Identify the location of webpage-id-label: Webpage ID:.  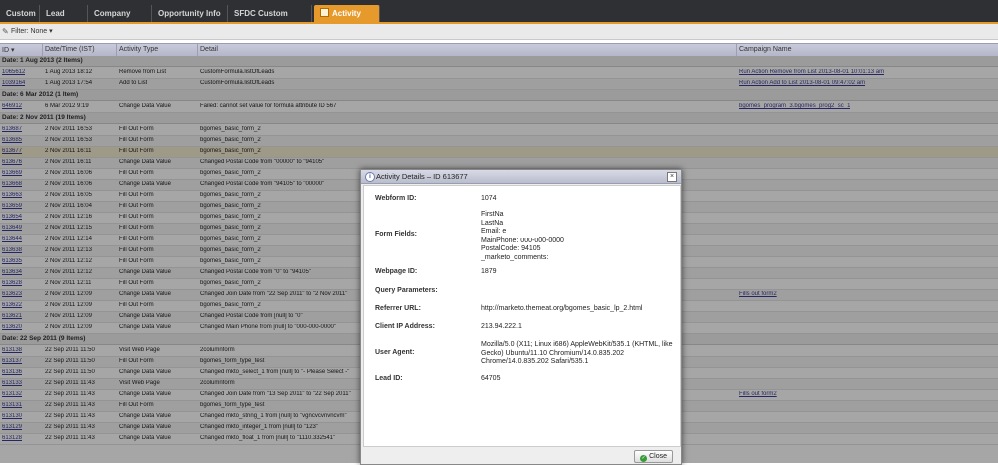
(396, 271).